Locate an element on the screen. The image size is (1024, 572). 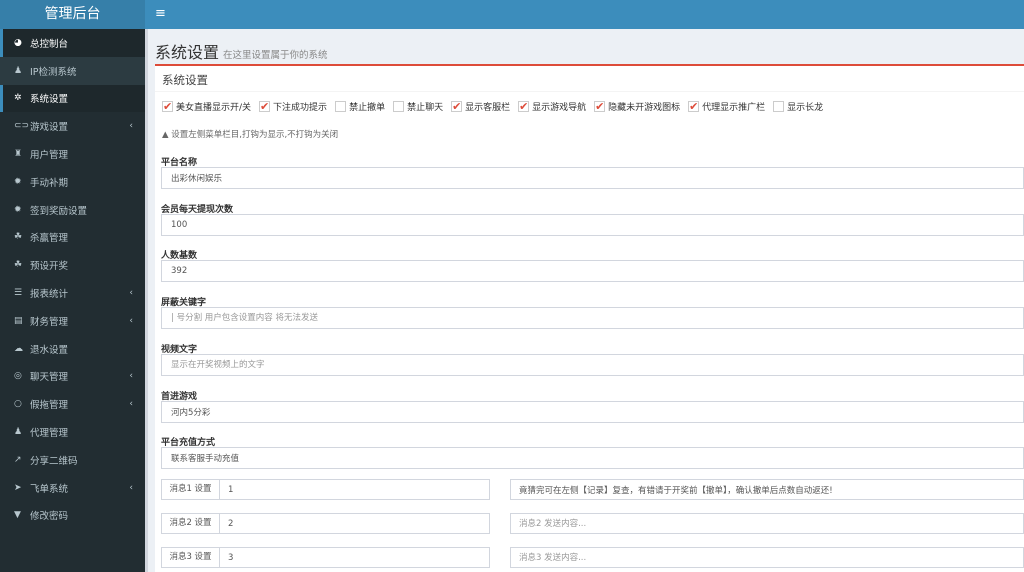
hamburger-icon: ≡ is located at coordinates (160, 13).